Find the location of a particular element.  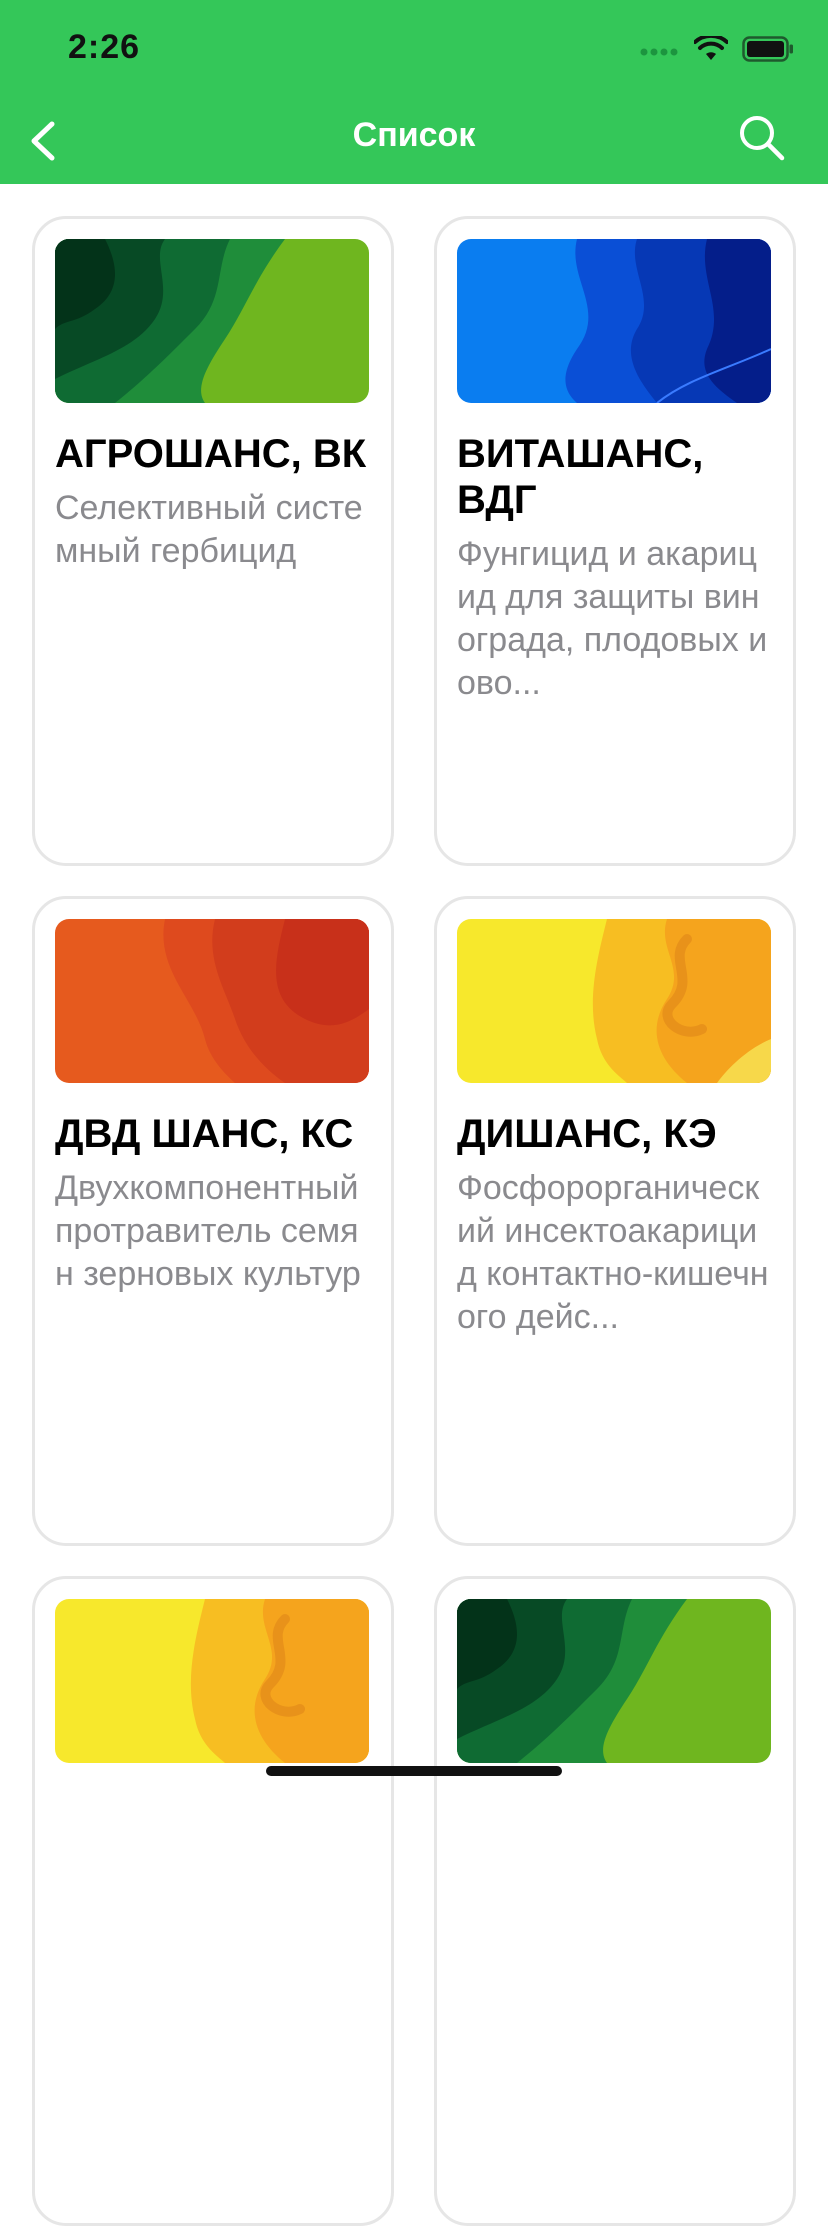

app-header: 2:26 Список is located at coordinates (414, 92).